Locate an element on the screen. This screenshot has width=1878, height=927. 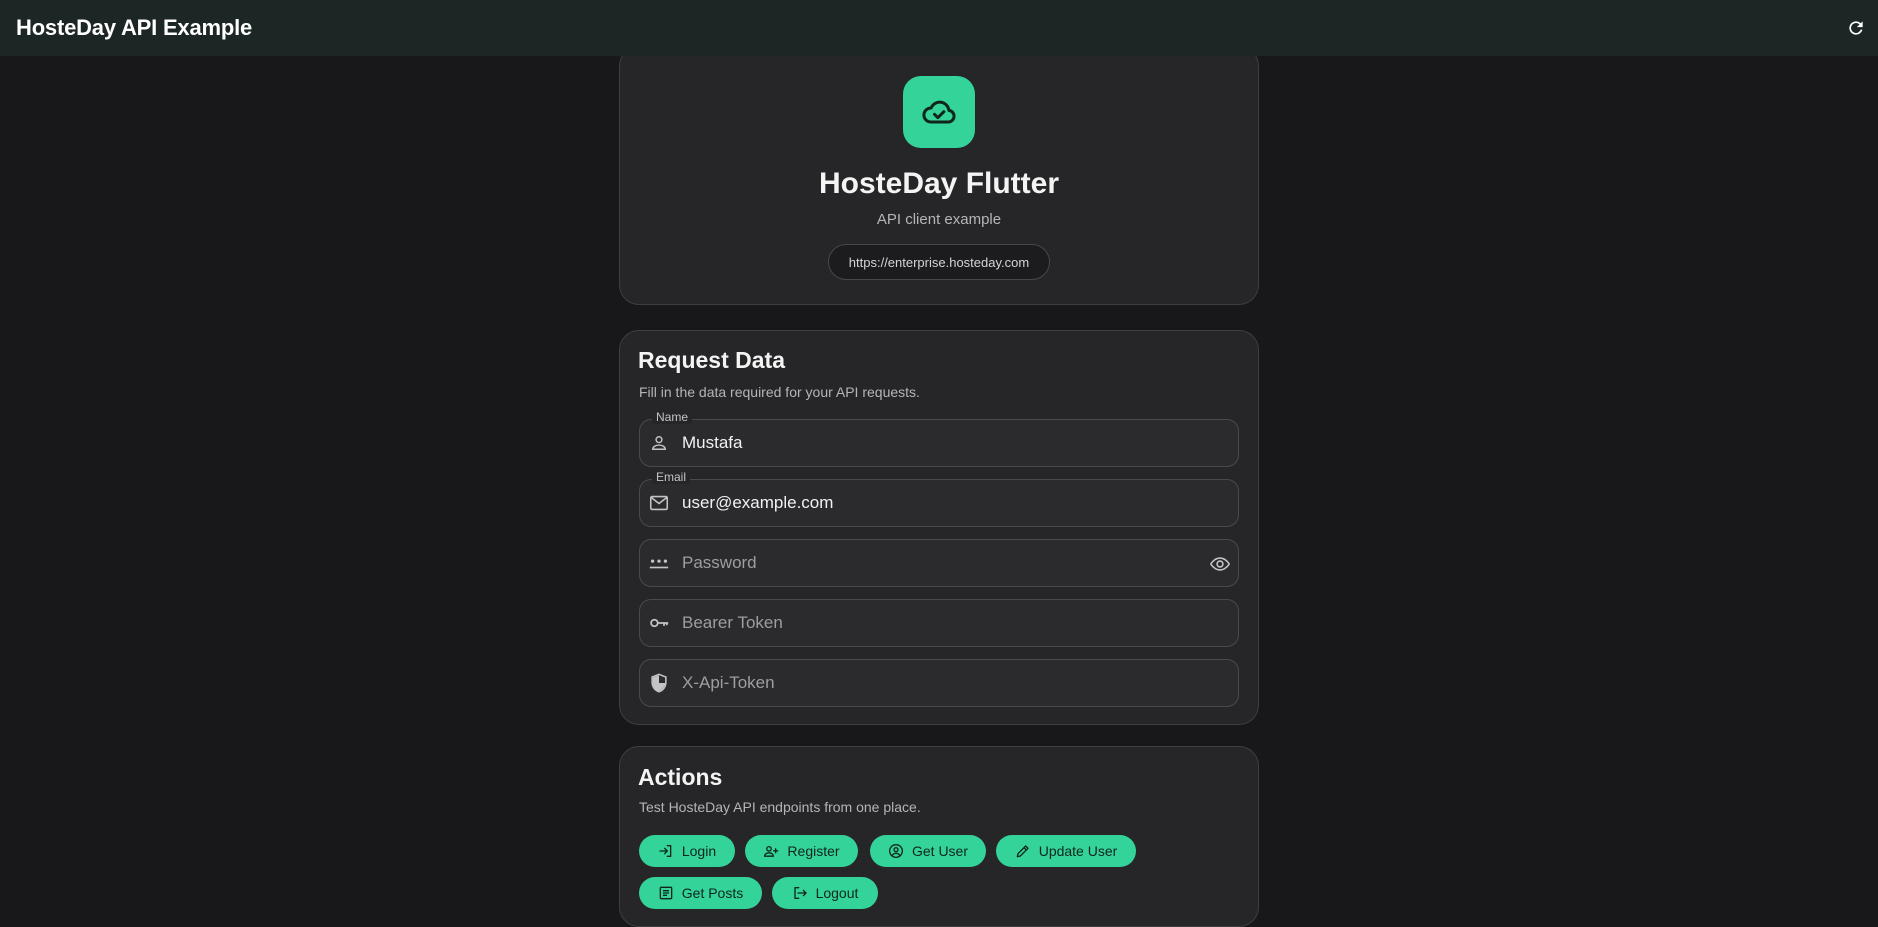
article-icon is located at coordinates (666, 893).